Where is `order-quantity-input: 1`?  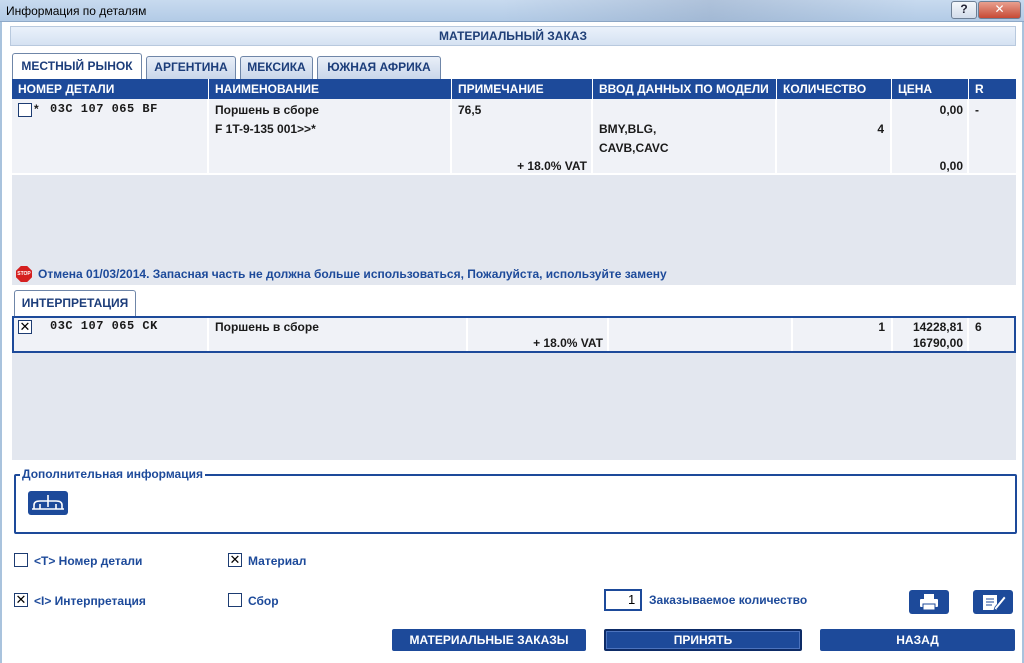 order-quantity-input: 1 is located at coordinates (623, 600).